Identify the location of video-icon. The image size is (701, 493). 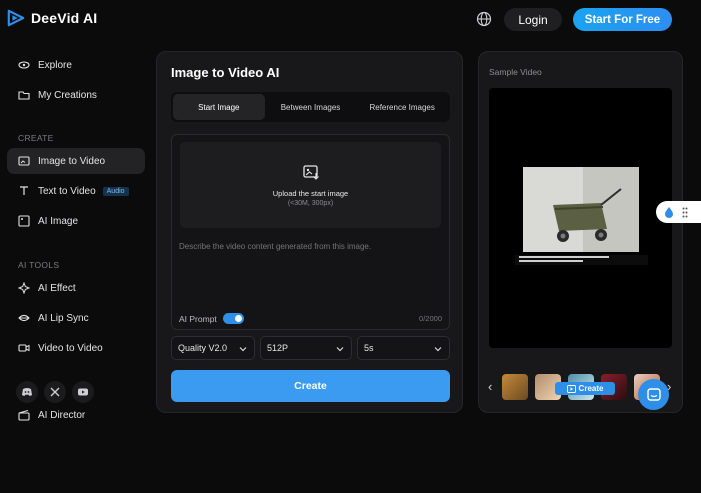
(24, 348).